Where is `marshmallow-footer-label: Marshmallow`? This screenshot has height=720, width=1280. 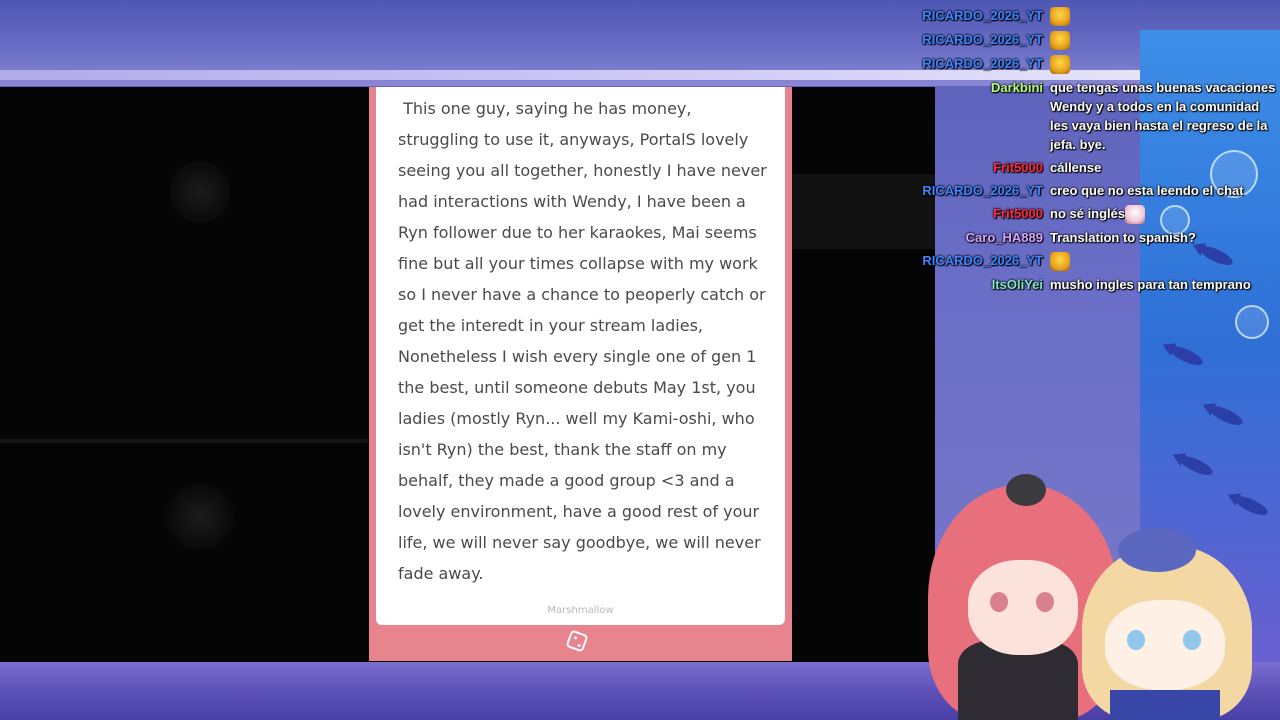
marshmallow-footer-label: Marshmallow is located at coordinates (580, 610).